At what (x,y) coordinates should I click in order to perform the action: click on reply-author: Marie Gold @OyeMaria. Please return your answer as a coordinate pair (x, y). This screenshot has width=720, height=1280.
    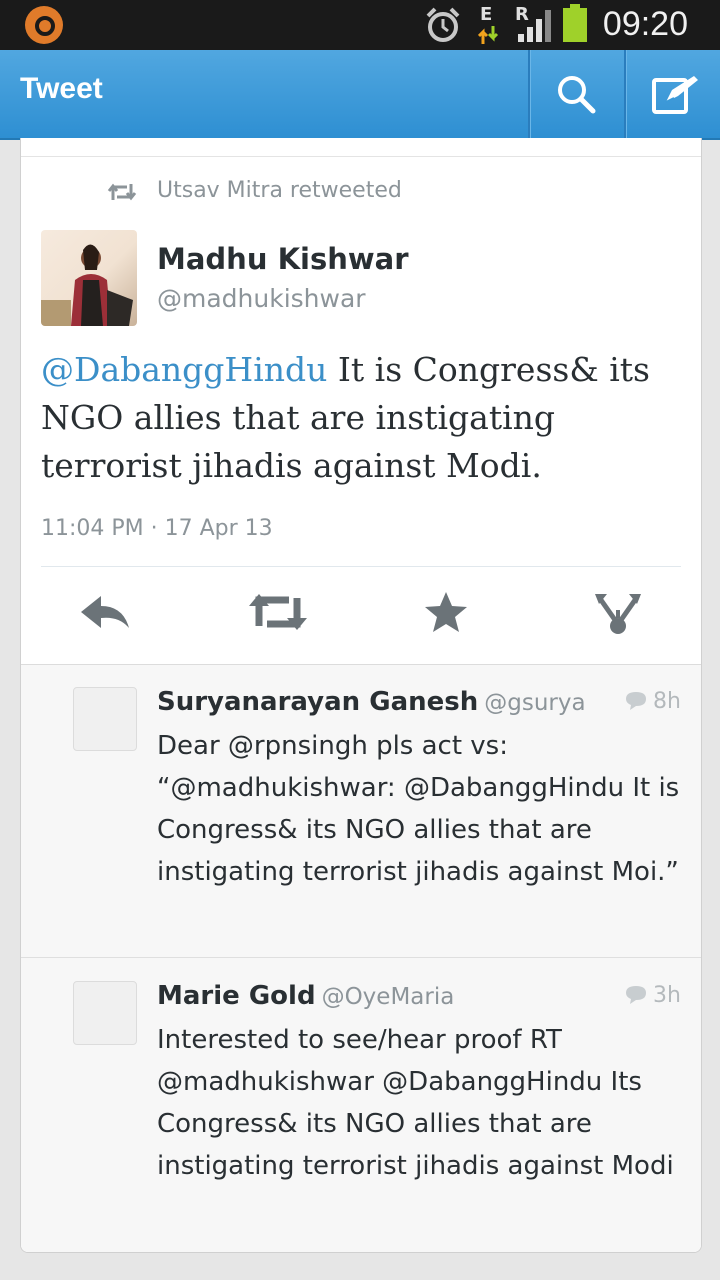
    Looking at the image, I should click on (305, 996).